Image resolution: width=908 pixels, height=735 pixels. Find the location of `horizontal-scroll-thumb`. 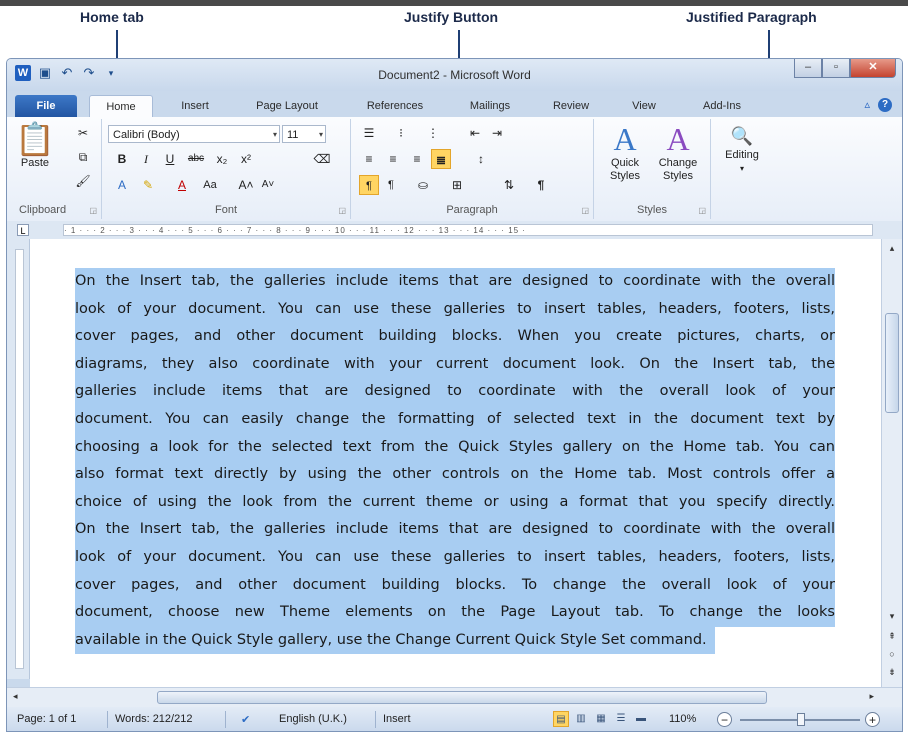

horizontal-scroll-thumb is located at coordinates (462, 697).